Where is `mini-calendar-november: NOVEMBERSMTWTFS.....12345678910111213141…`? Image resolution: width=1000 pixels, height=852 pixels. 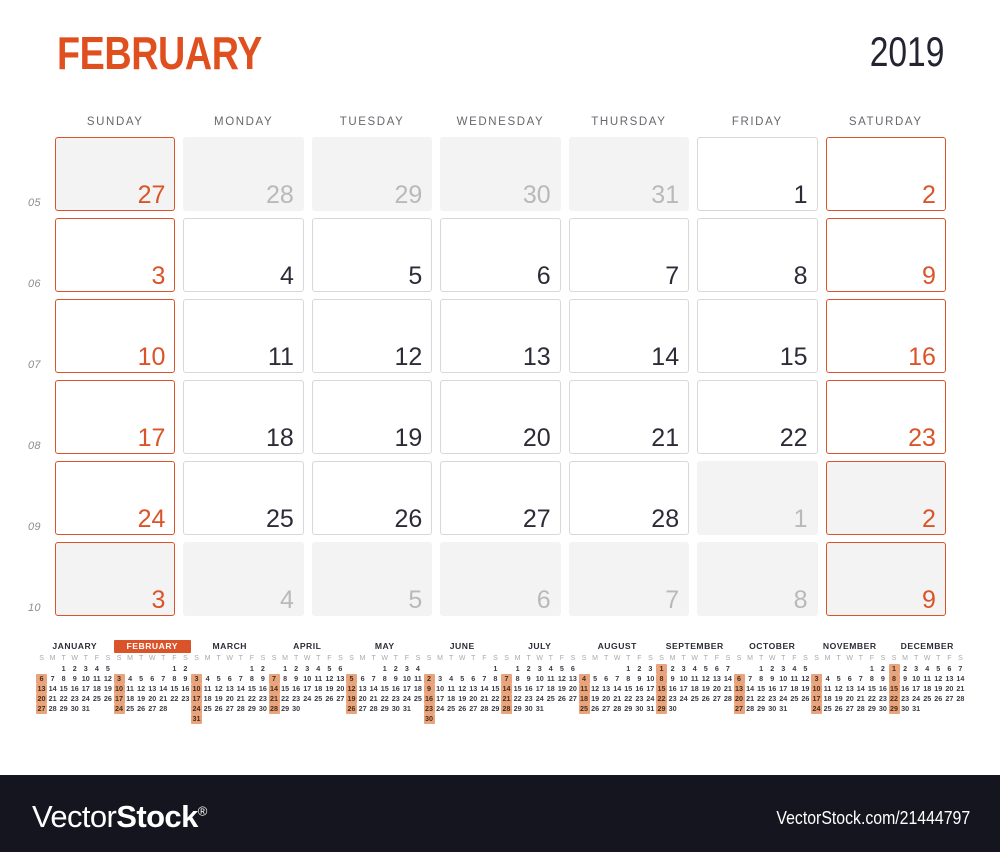 mini-calendar-november: NOVEMBERSMTWTFS.....12345678910111213141… is located at coordinates (850, 682).